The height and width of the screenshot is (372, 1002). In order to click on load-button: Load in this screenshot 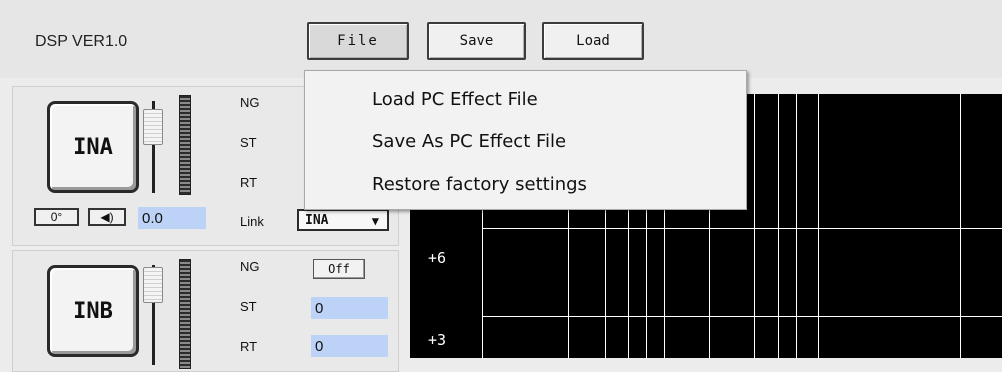, I will do `click(593, 41)`.